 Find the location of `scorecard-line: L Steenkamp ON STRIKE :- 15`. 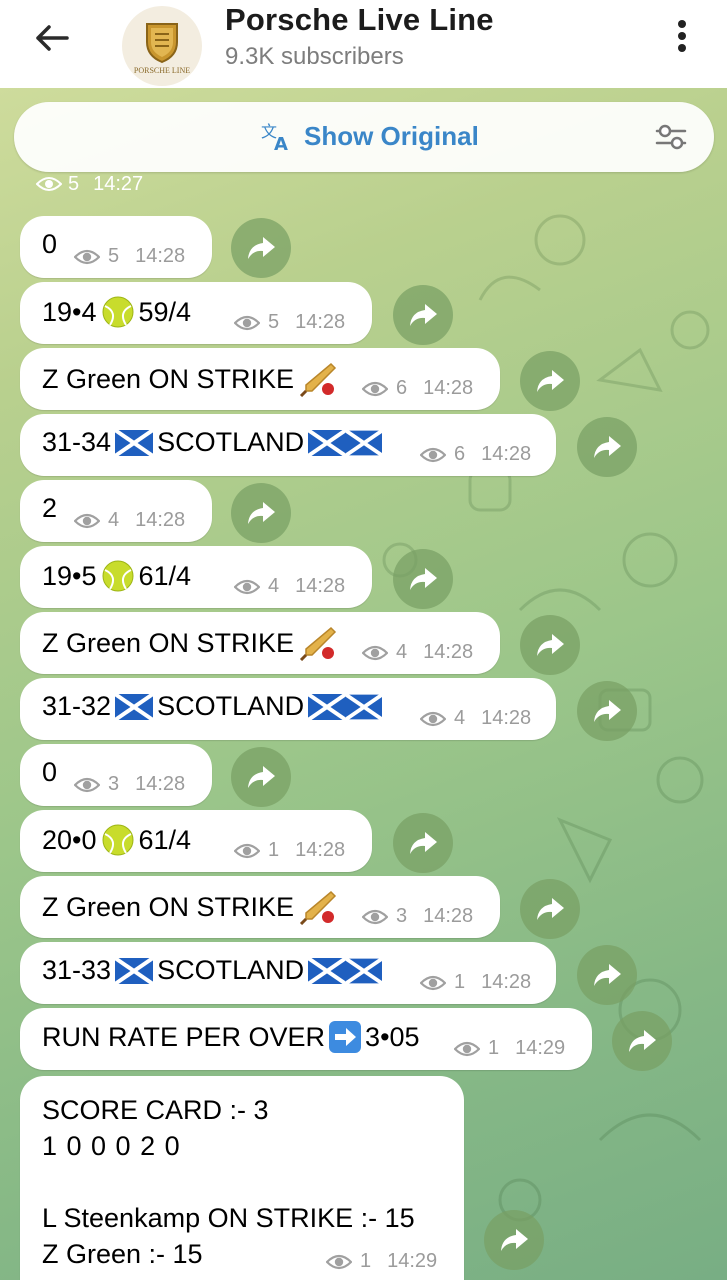

scorecard-line: L Steenkamp ON STRIKE :- 15 is located at coordinates (228, 1218).